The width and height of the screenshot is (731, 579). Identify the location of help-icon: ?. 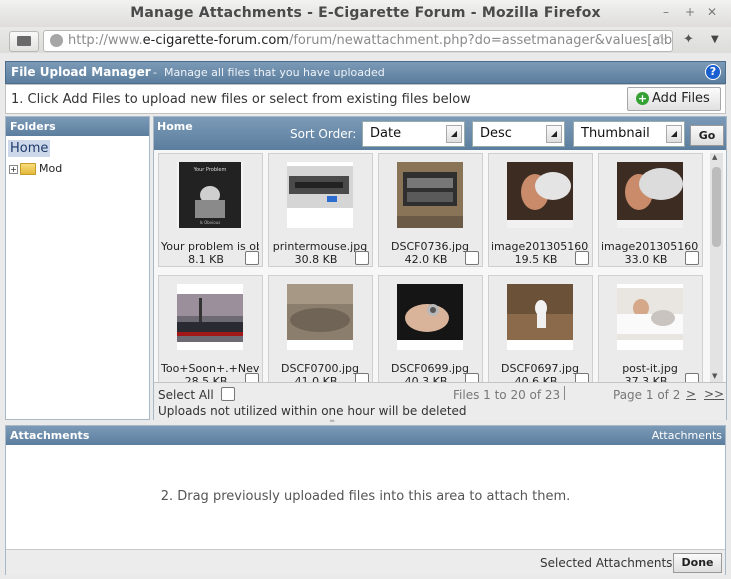
(713, 72).